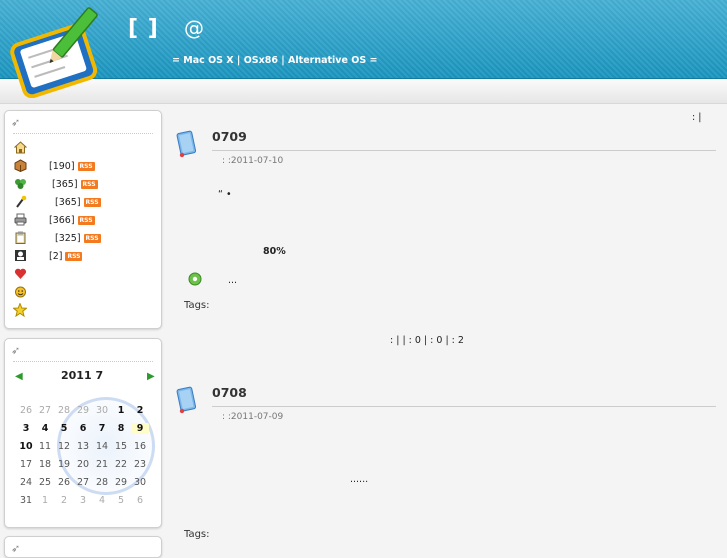  I want to click on calendar-prev-button: ◀, so click(19, 376).